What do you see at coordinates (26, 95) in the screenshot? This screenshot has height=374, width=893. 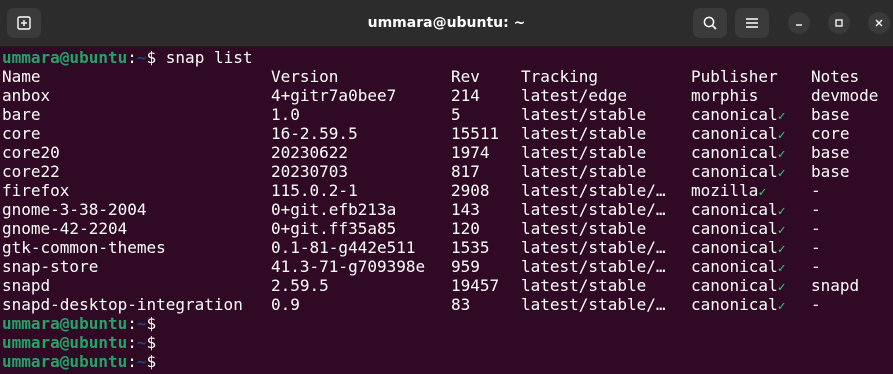 I see `cell-name: anbox` at bounding box center [26, 95].